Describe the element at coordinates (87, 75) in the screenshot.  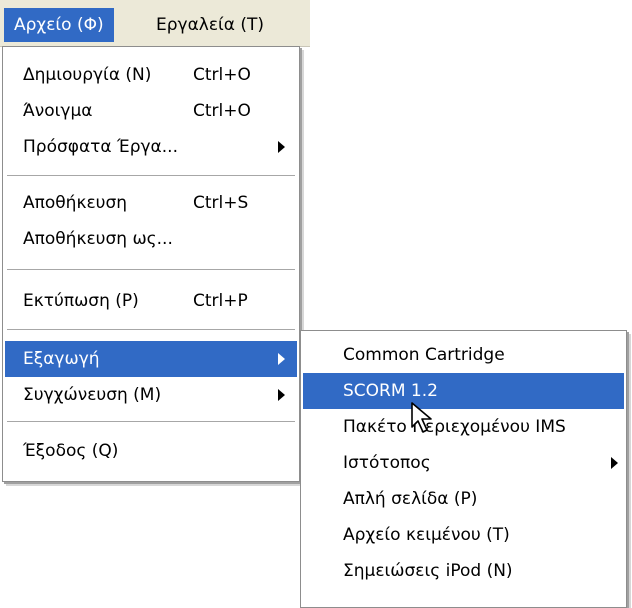
I see `menu-item-label: Δημιουργία (N)` at that location.